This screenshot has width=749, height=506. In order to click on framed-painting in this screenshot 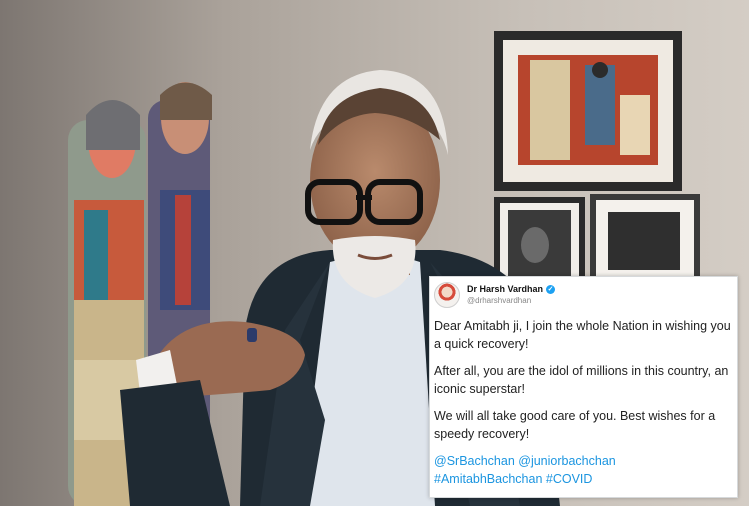, I will do `click(588, 111)`.